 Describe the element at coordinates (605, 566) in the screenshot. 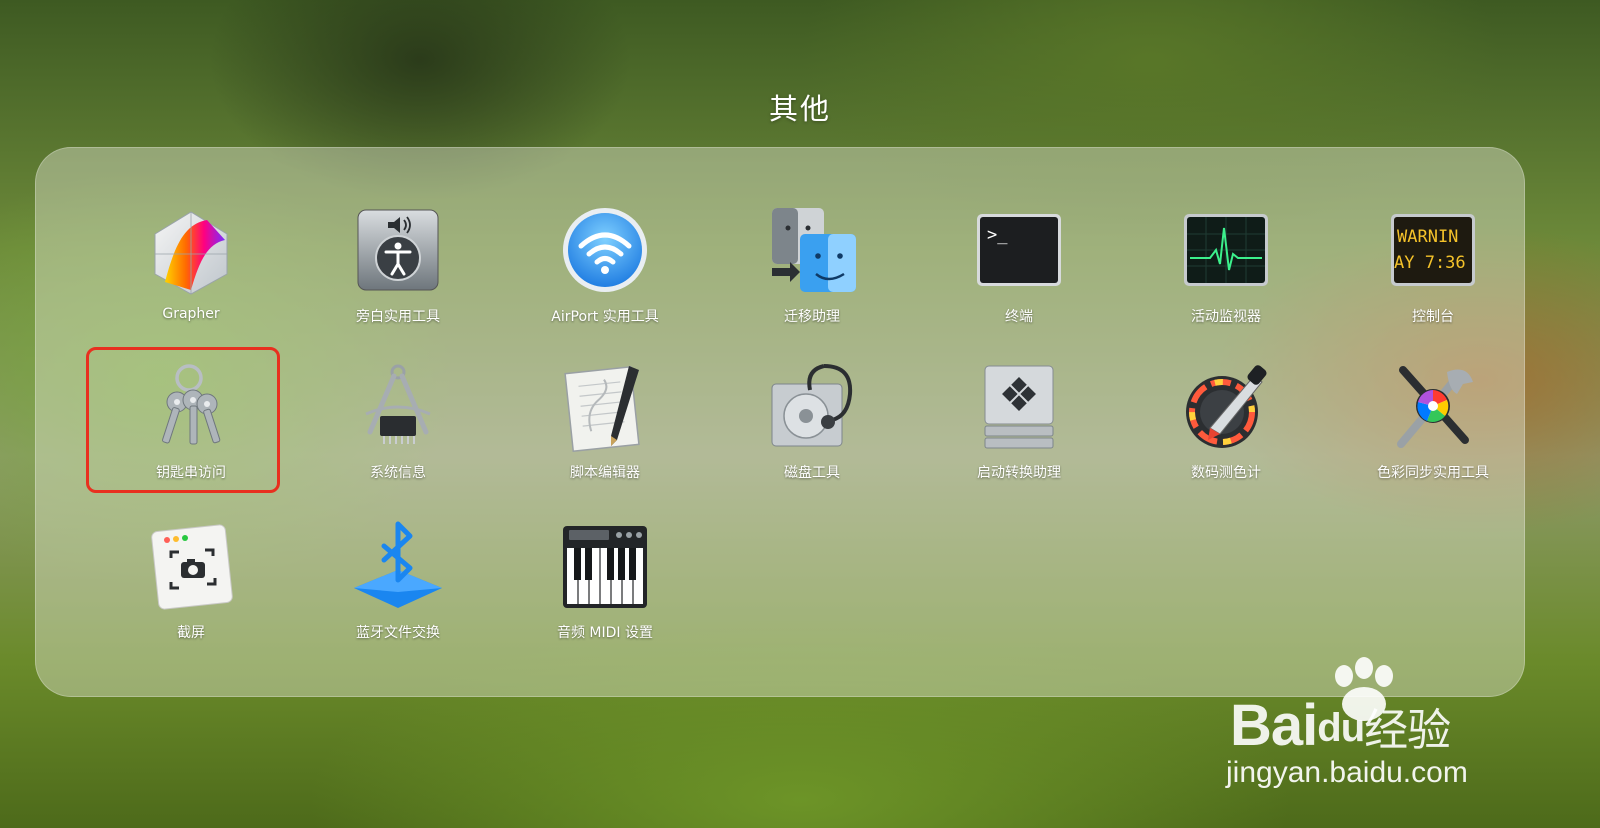

I see `audio-midi-setup-icon` at that location.